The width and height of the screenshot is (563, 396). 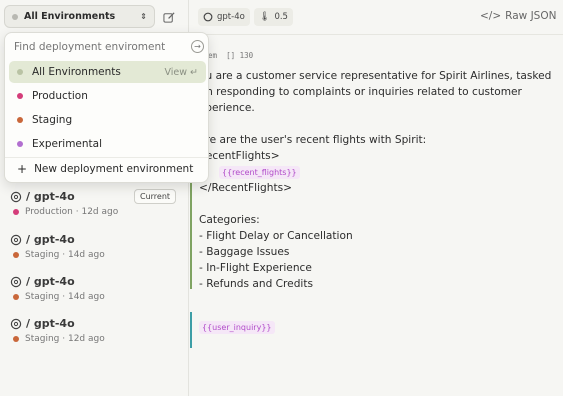 I want to click on dropdown-item-label: All Environments, so click(x=76, y=72).